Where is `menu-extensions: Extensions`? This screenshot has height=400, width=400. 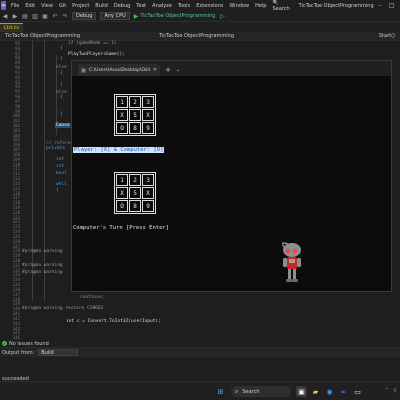
menu-extensions: Extensions is located at coordinates (209, 6).